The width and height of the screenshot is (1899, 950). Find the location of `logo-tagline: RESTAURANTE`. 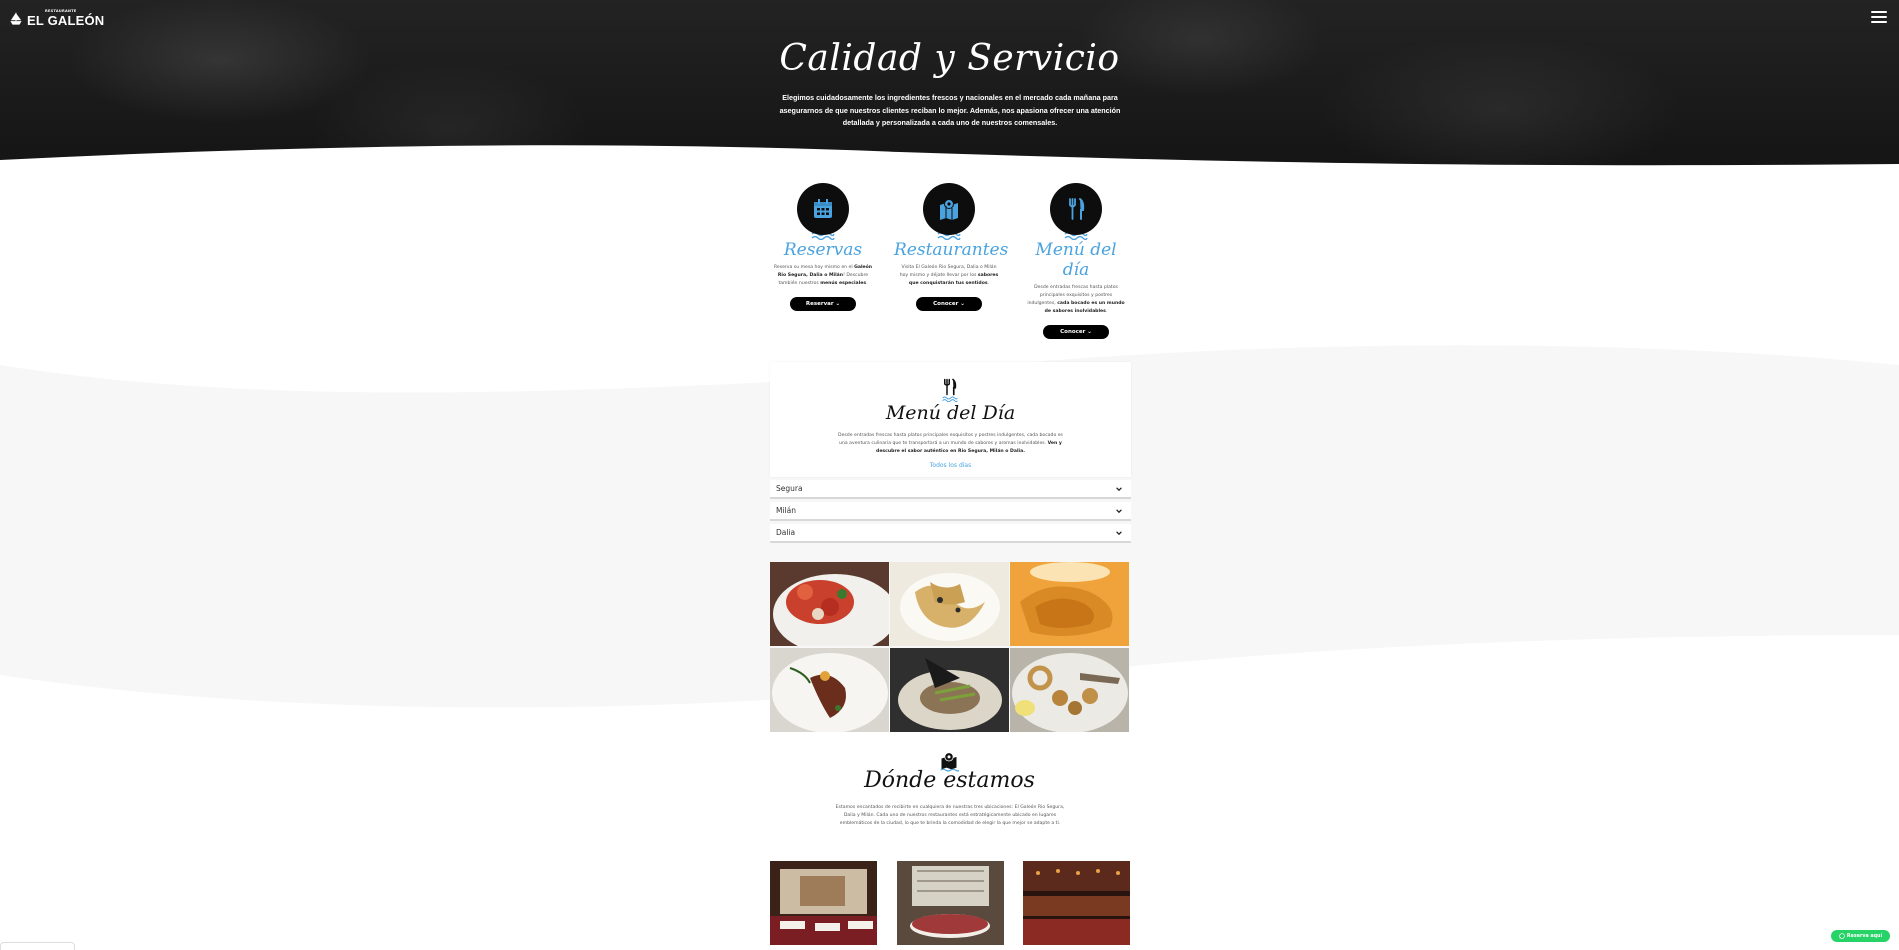

logo-tagline: RESTAURANTE is located at coordinates (61, 11).